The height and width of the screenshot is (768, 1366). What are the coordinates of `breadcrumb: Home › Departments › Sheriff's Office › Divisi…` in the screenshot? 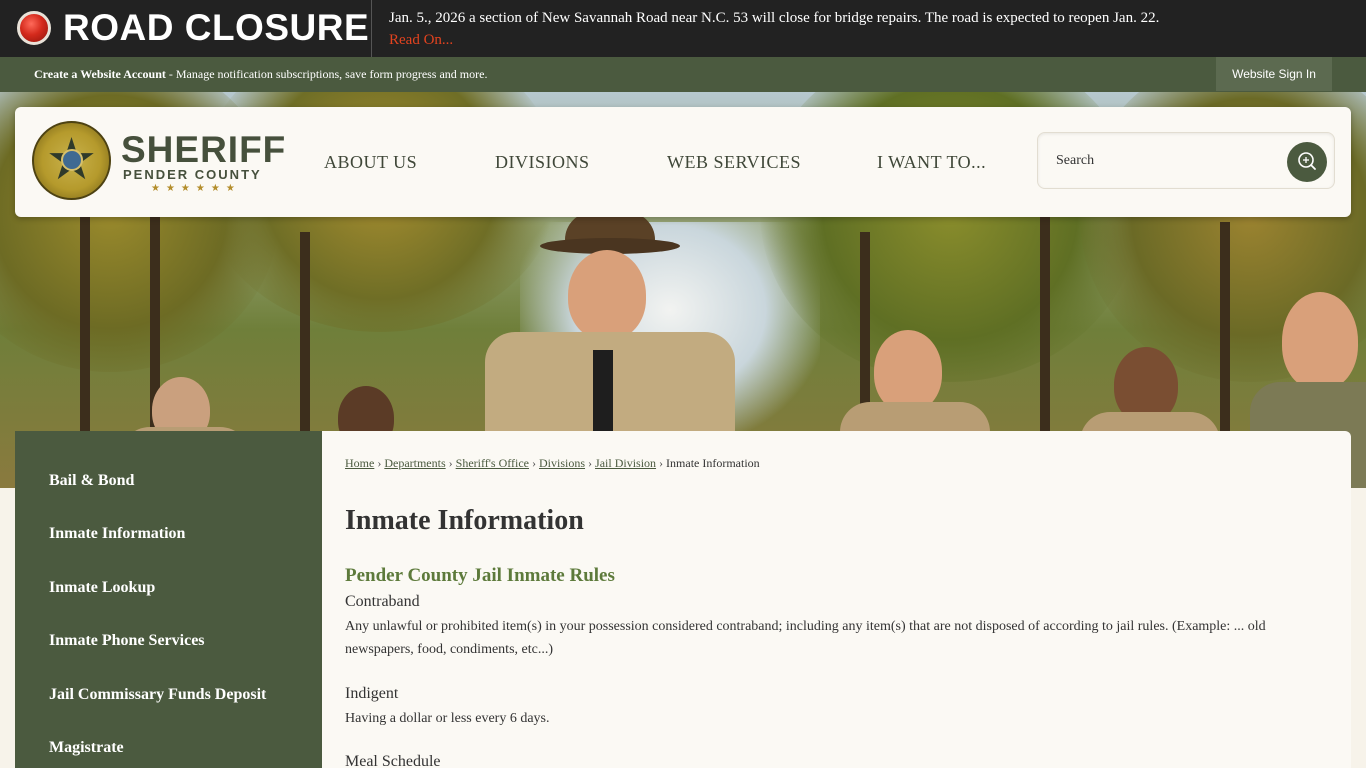 It's located at (552, 463).